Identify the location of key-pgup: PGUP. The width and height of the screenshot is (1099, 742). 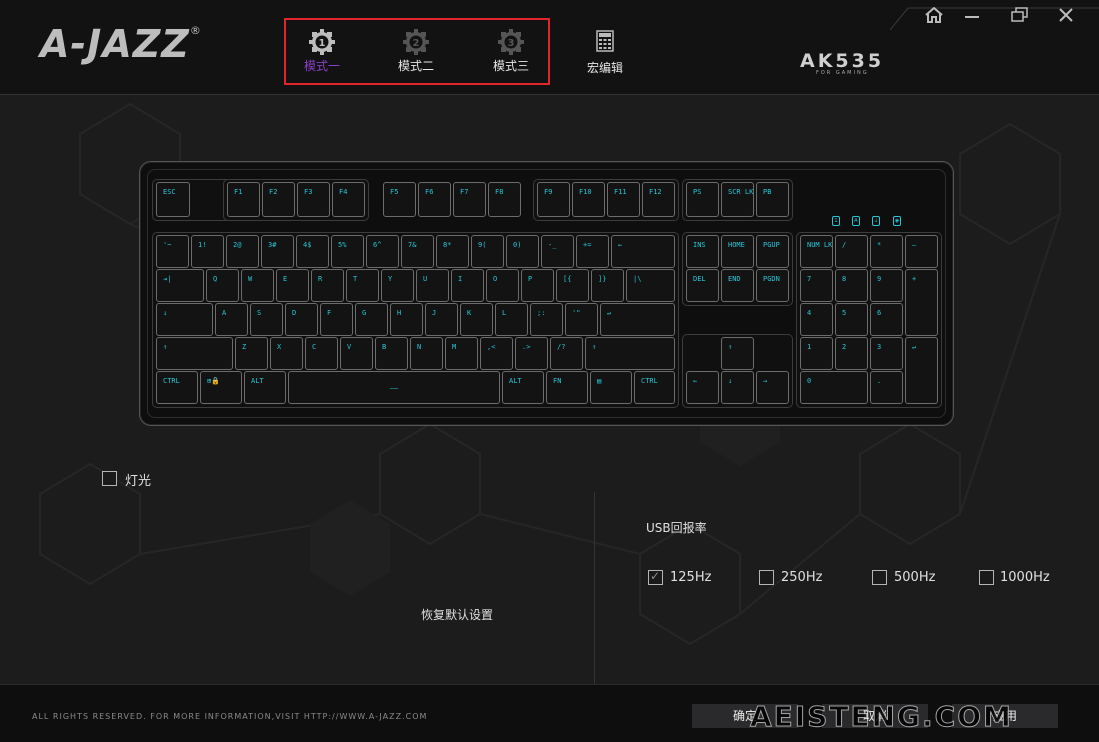
(772, 251).